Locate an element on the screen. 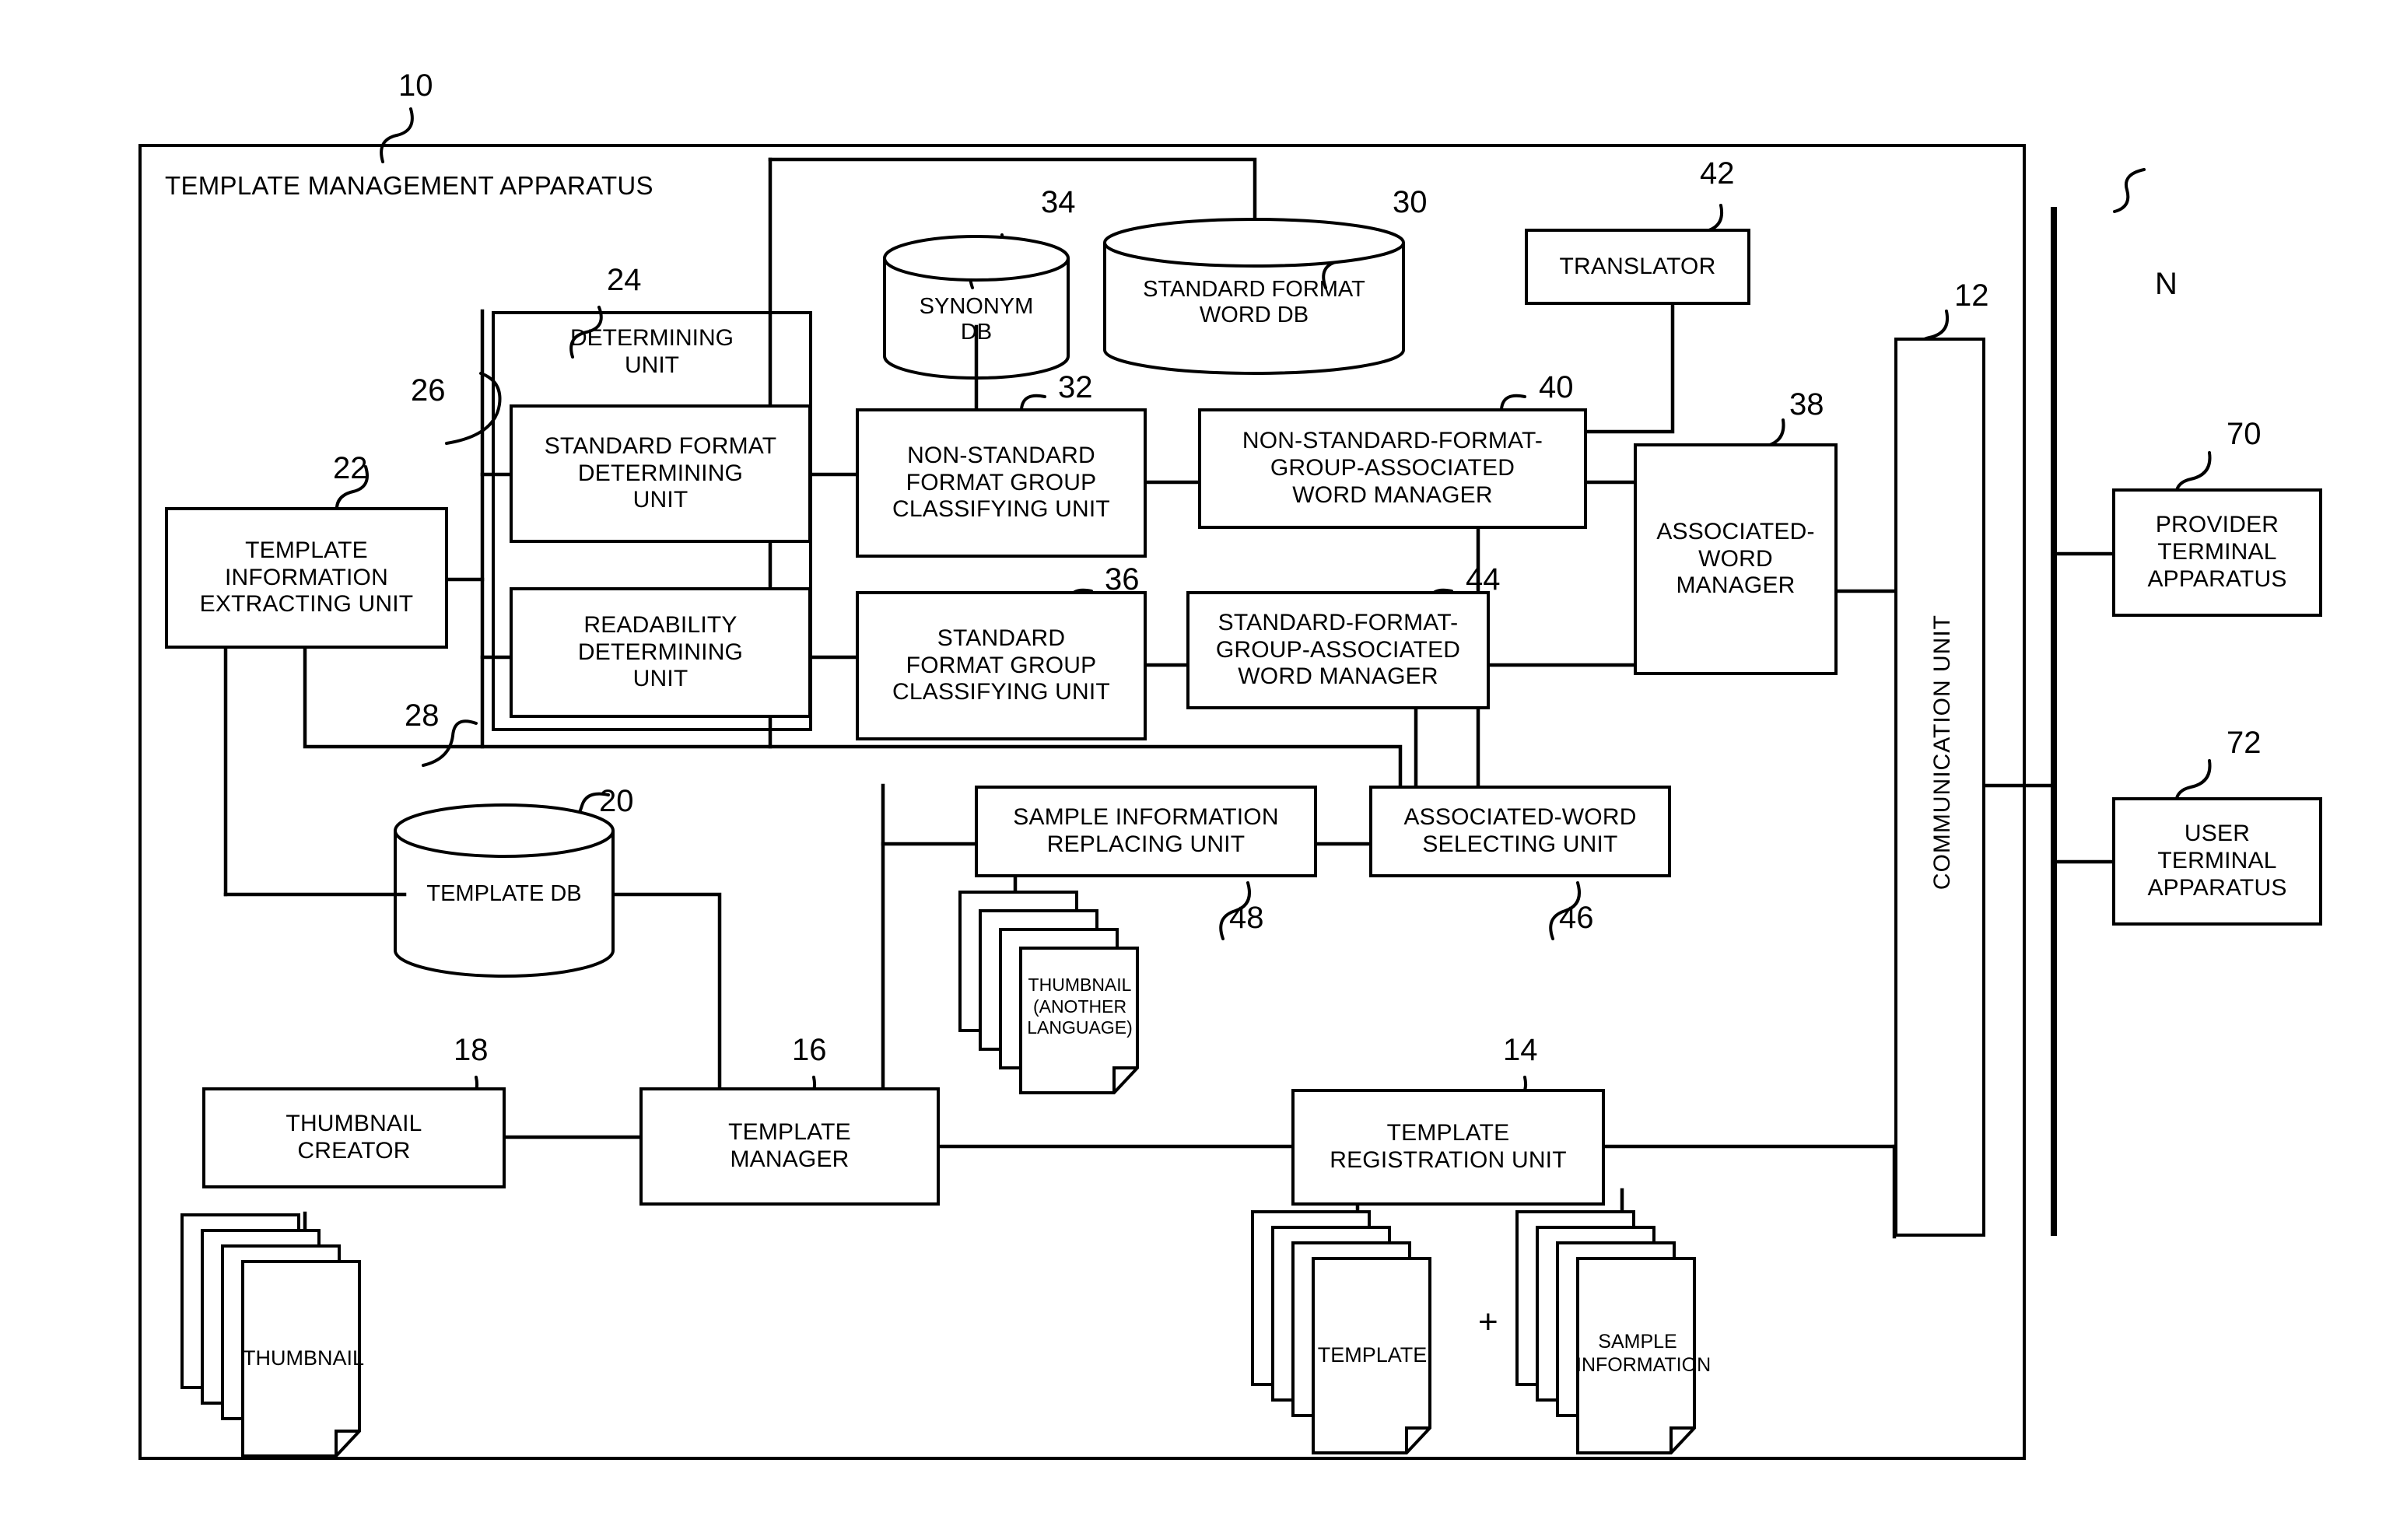 The image size is (2386, 1540). ref-34: 34 is located at coordinates (1058, 202).